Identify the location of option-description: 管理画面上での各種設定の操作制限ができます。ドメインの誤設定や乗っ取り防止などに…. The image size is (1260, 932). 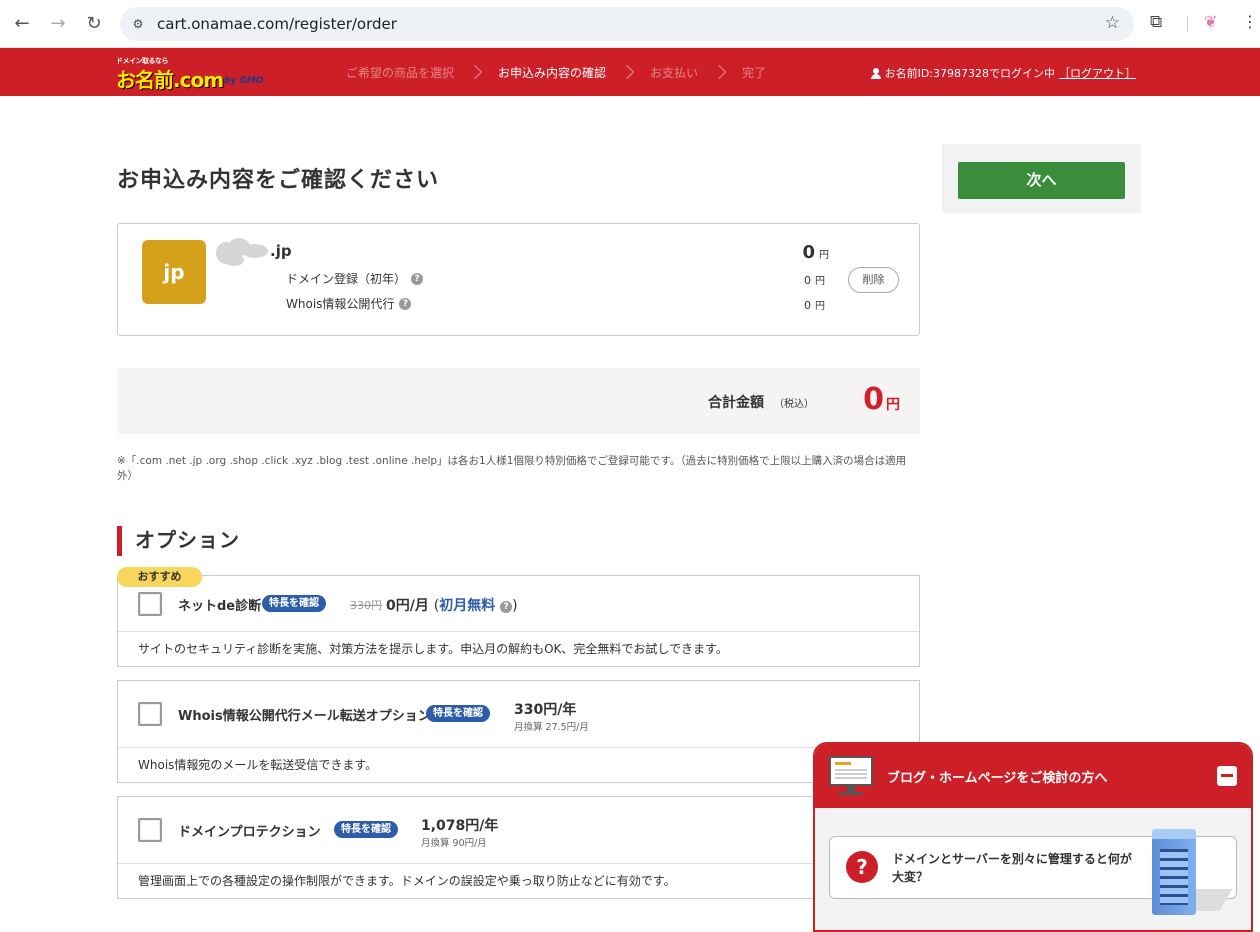
(407, 881).